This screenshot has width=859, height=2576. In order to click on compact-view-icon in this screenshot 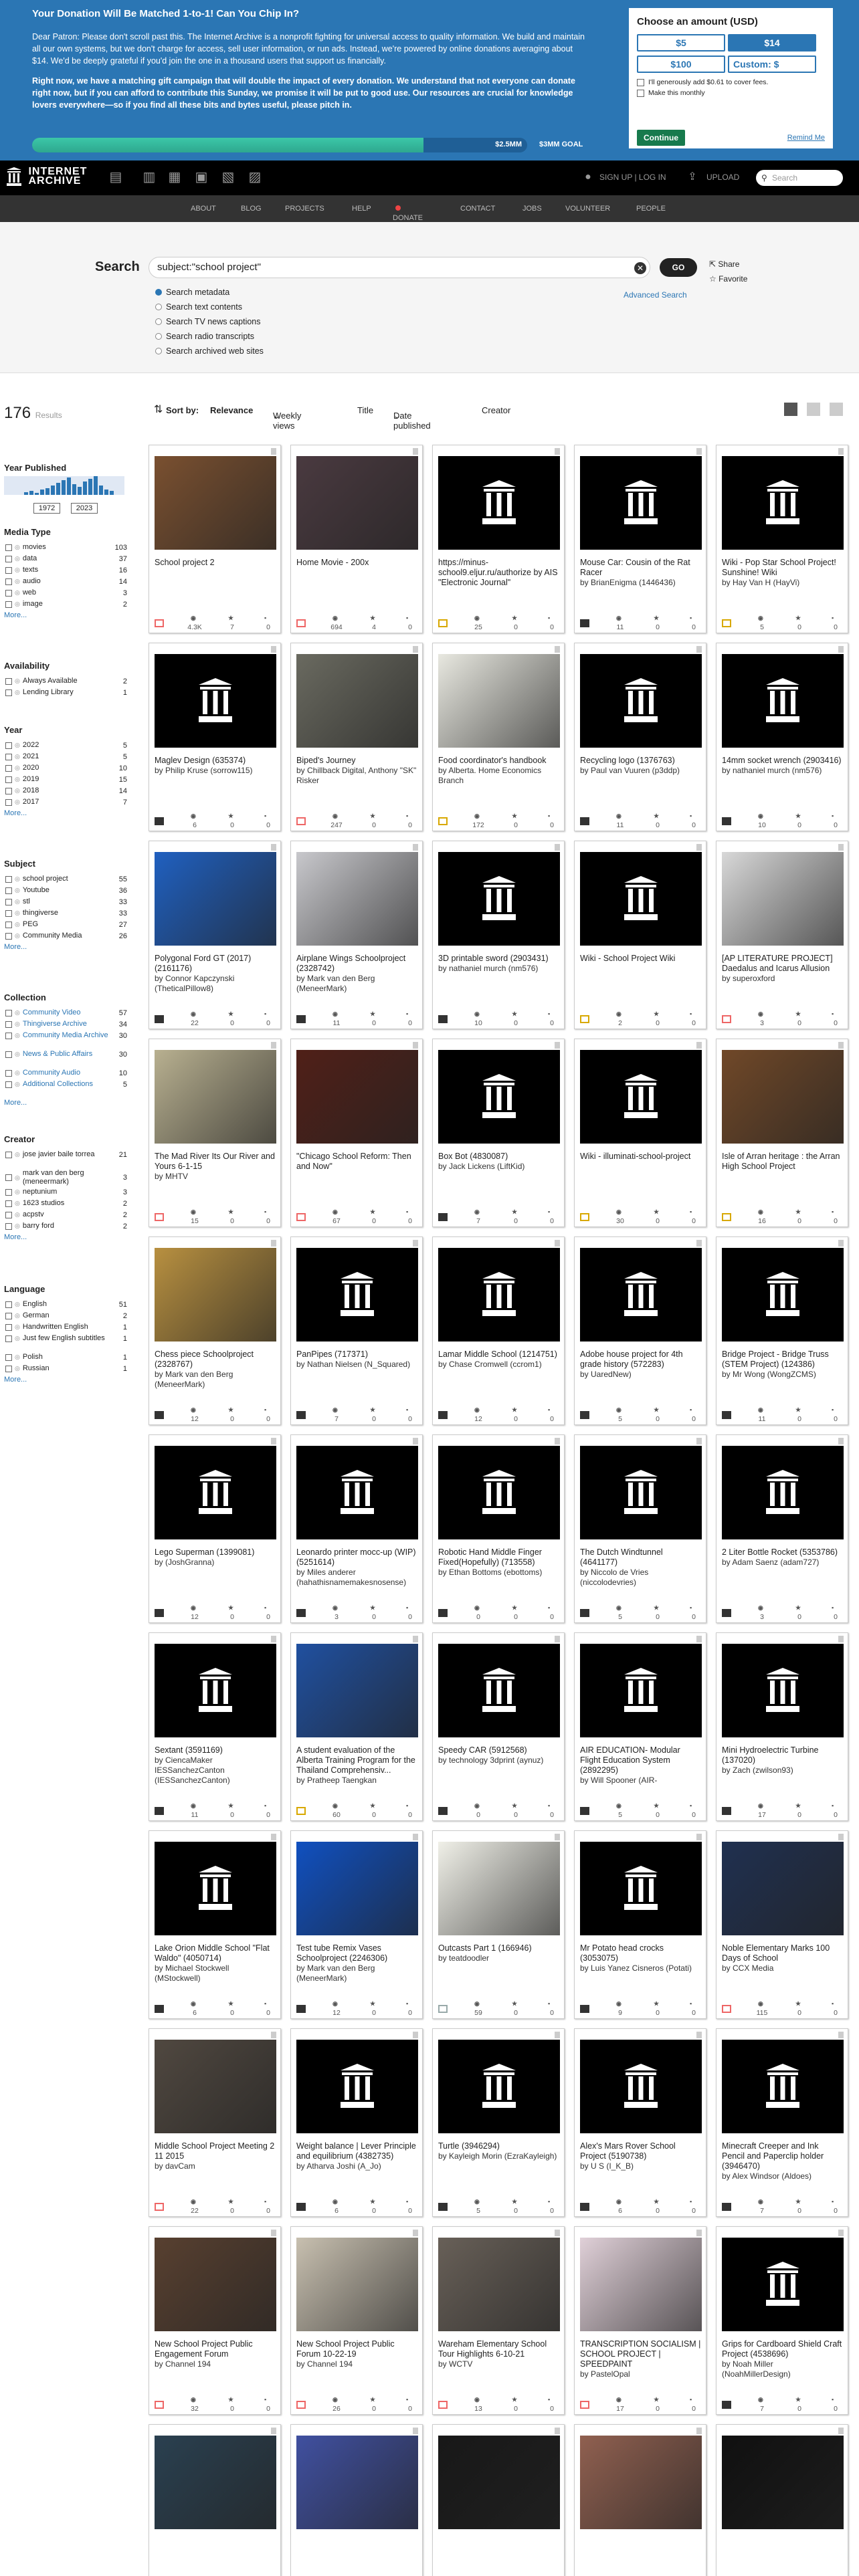, I will do `click(836, 410)`.